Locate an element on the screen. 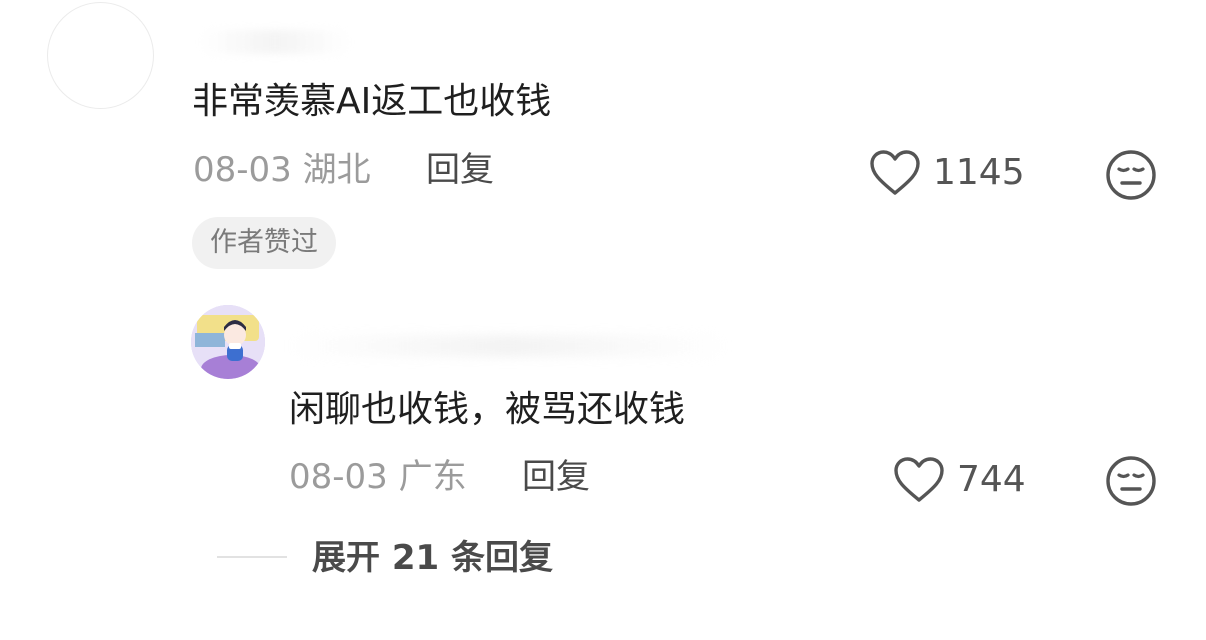 The image size is (1206, 640). comment-date: 08-03 is located at coordinates (242, 170).